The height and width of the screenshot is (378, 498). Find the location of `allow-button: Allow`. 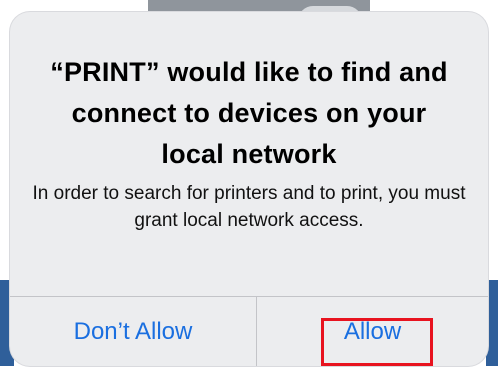

allow-button: Allow is located at coordinates (372, 331).